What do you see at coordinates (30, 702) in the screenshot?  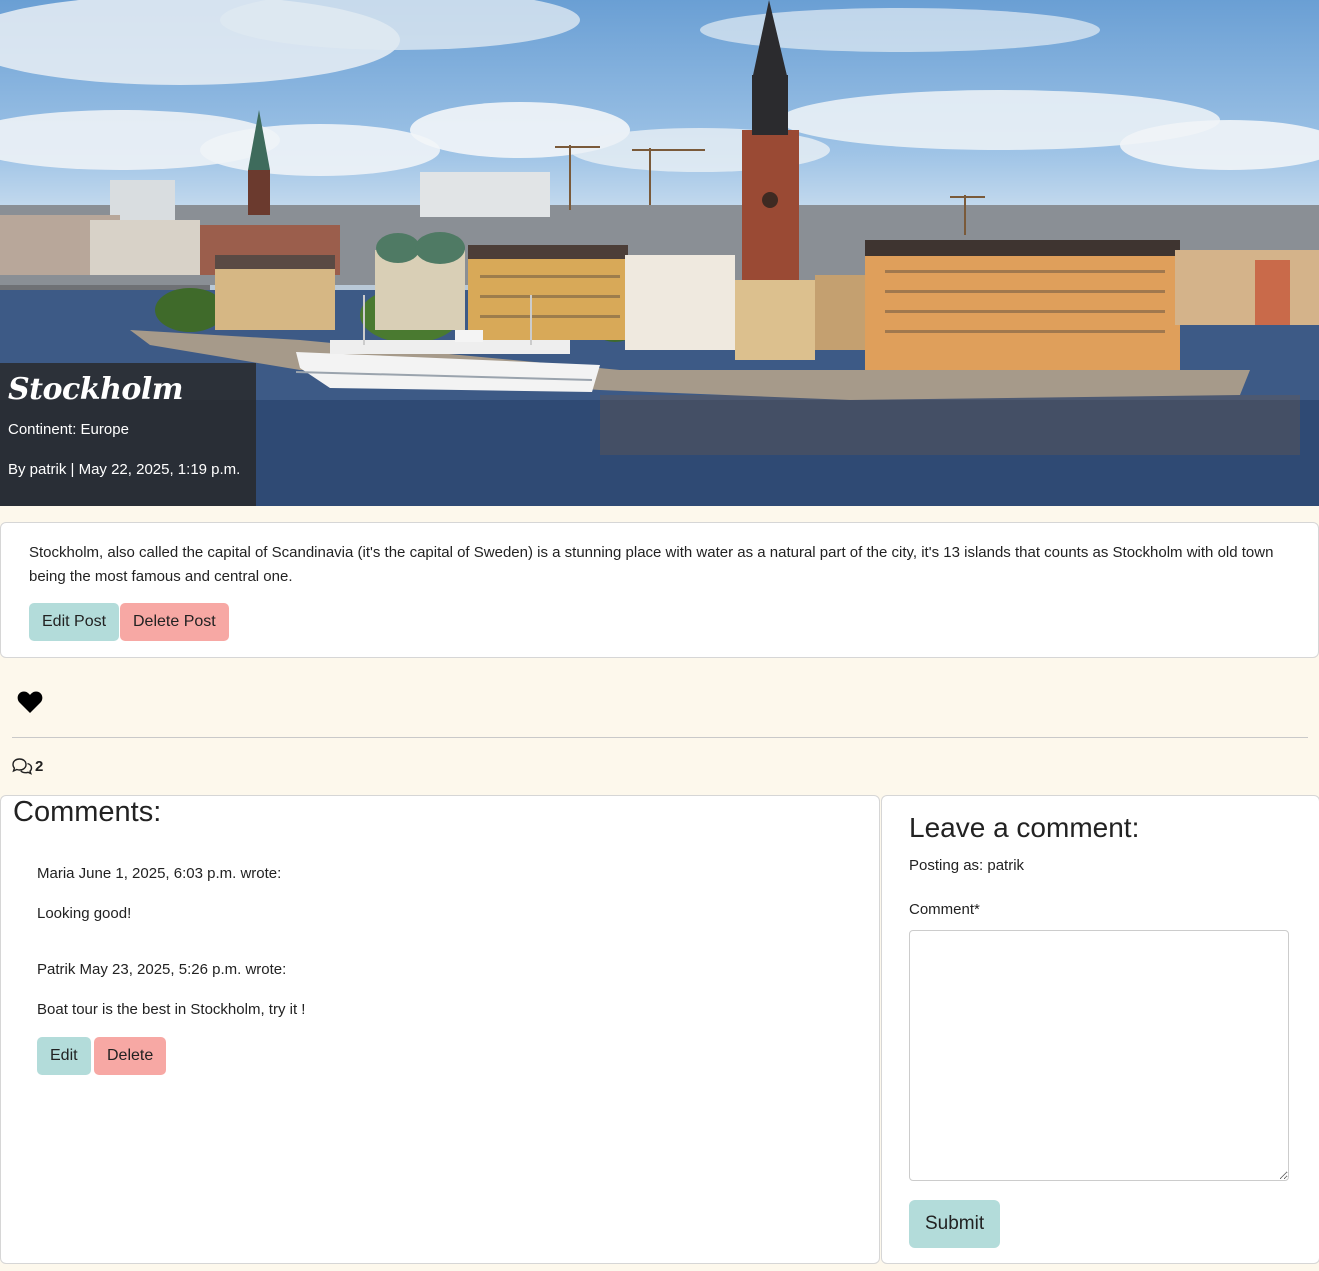 I see `heart-icon` at bounding box center [30, 702].